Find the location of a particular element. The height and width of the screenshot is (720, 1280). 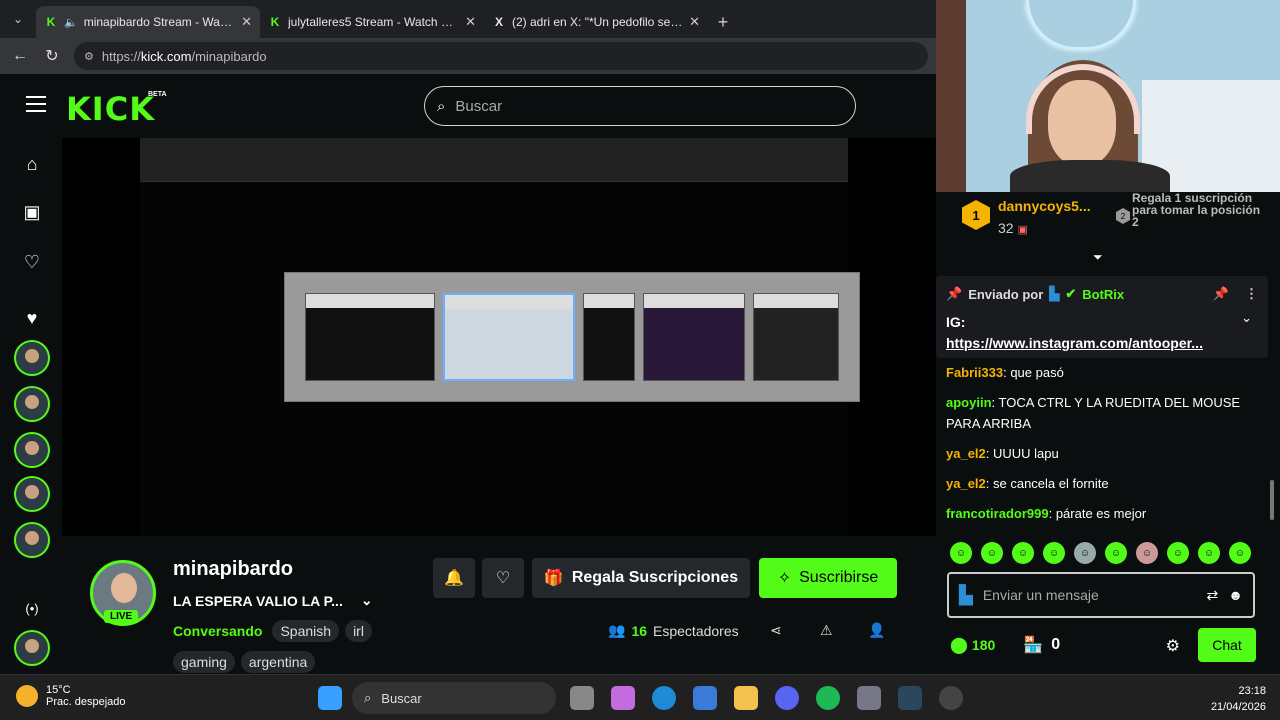

browse-icon: ▣ is located at coordinates (32, 212).